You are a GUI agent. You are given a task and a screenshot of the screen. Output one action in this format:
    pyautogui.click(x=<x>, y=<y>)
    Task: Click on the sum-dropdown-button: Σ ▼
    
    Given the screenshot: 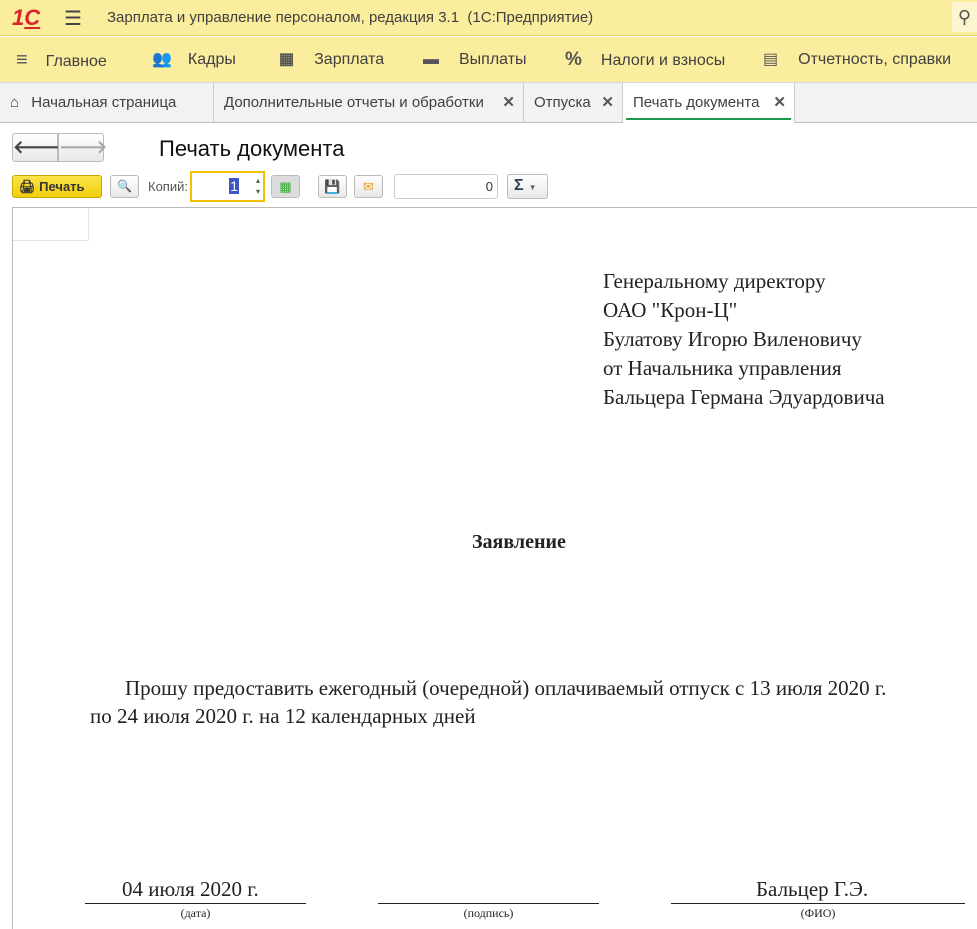 What is the action you would take?
    pyautogui.click(x=527, y=186)
    